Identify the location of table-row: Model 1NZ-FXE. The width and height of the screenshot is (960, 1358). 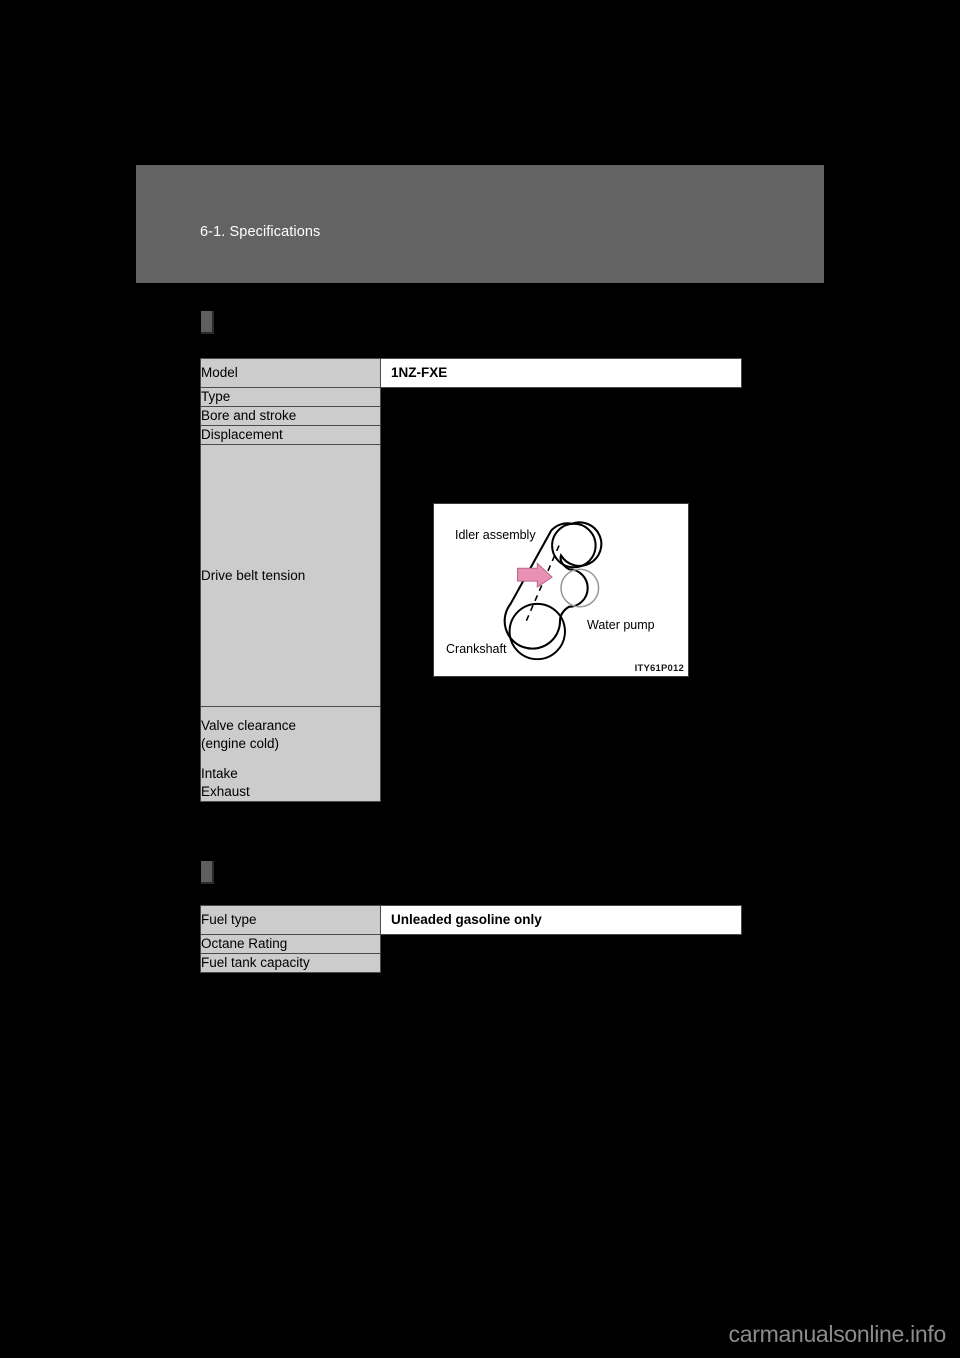
(471, 373).